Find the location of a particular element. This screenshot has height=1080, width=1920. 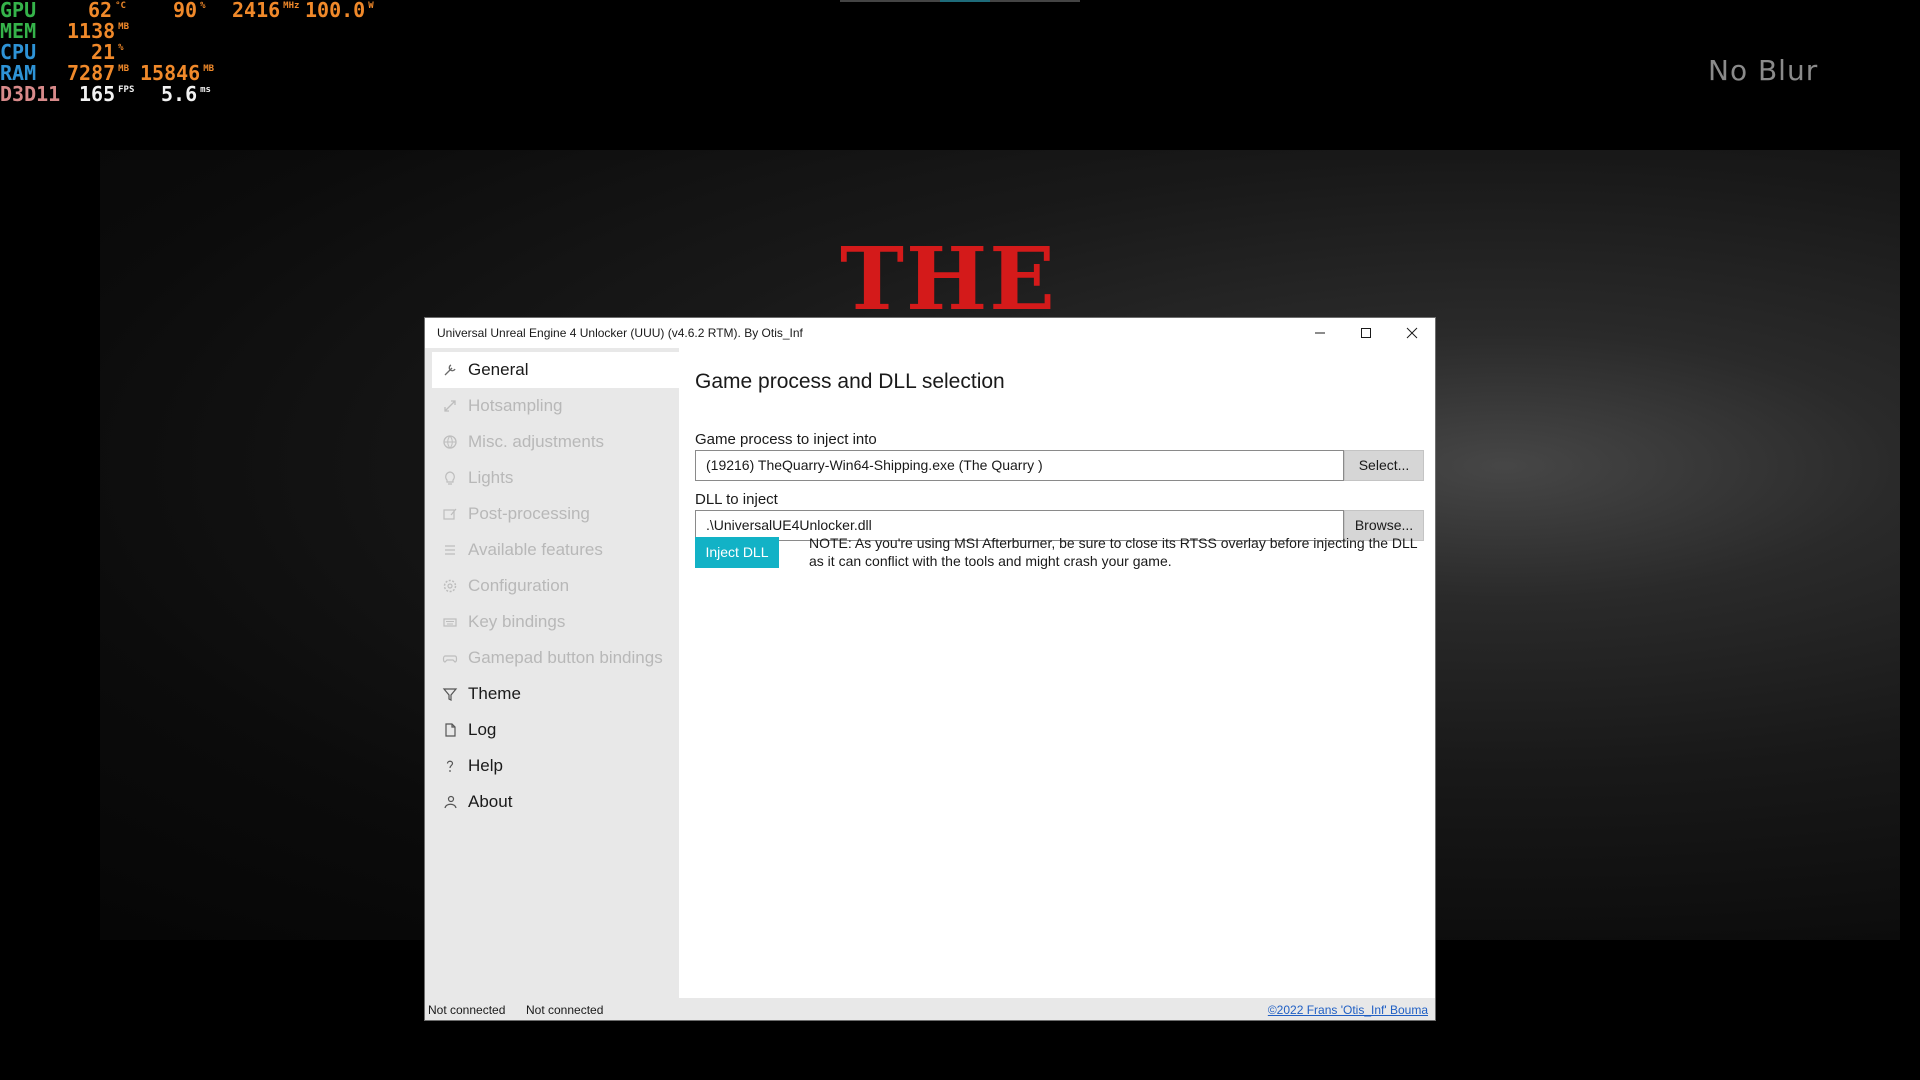

minimize-button is located at coordinates (1320, 333).